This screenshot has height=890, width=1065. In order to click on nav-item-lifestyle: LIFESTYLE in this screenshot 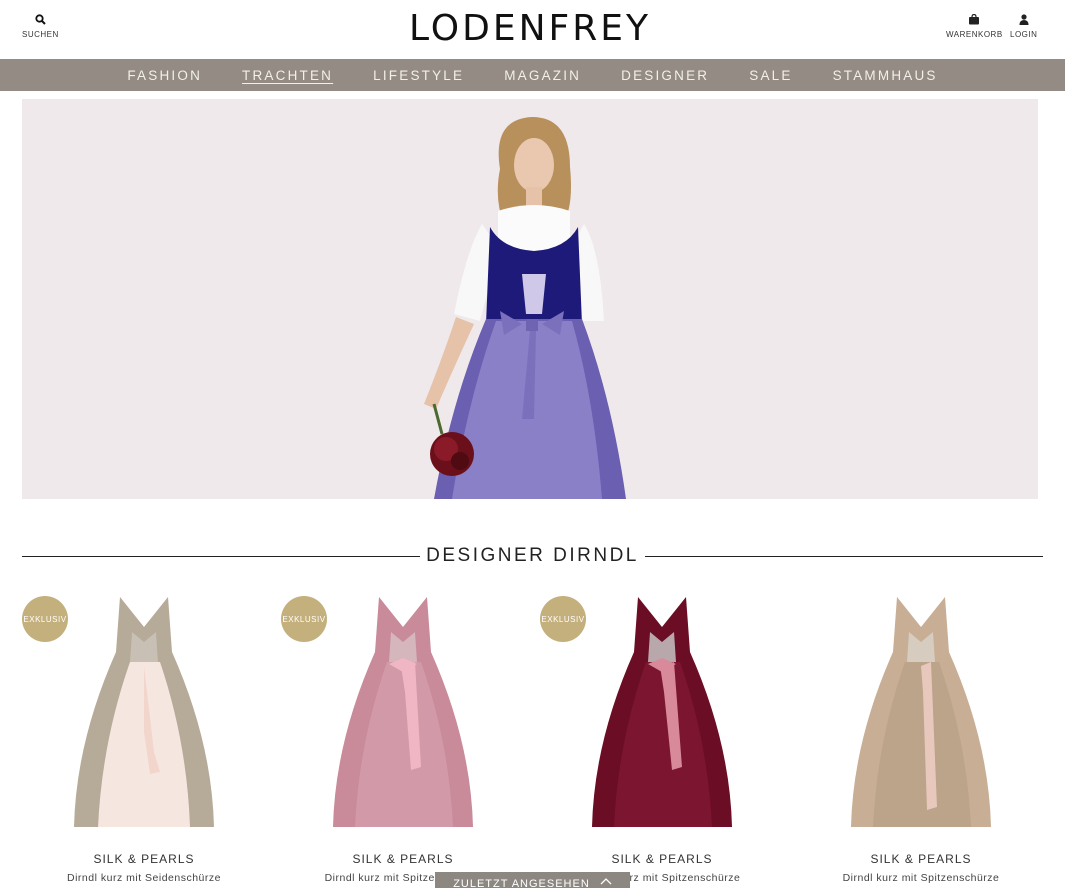, I will do `click(418, 75)`.